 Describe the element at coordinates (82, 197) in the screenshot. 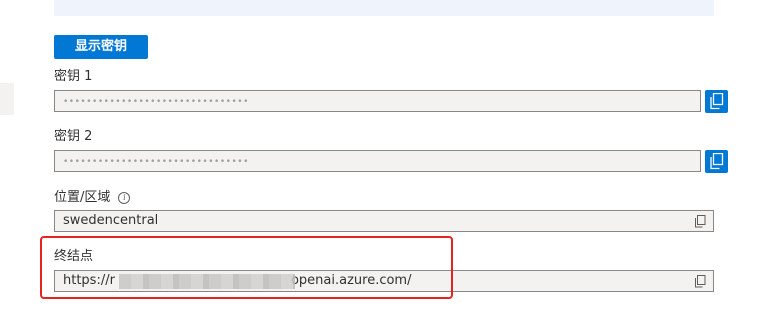

I see `location-label-text: 位置/区域` at that location.